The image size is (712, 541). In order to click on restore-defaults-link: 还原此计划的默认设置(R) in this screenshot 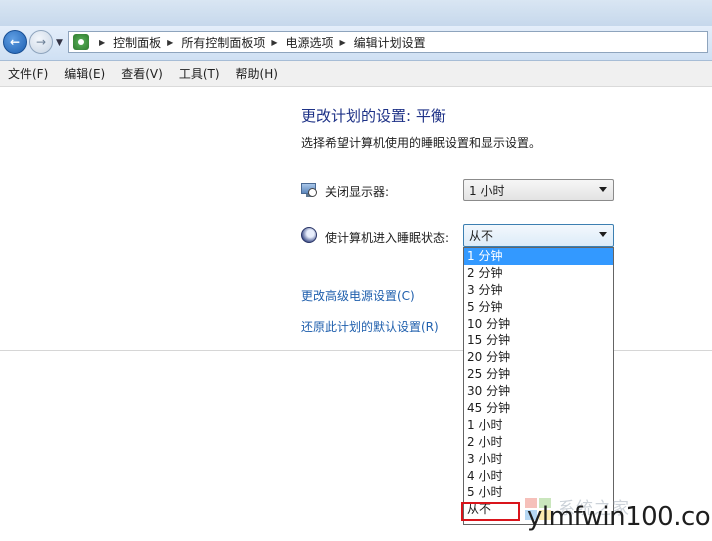, I will do `click(370, 326)`.